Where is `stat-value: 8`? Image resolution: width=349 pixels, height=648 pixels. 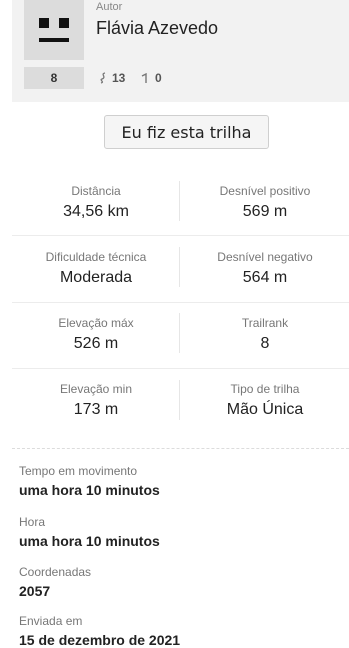
stat-value: 8 is located at coordinates (265, 343).